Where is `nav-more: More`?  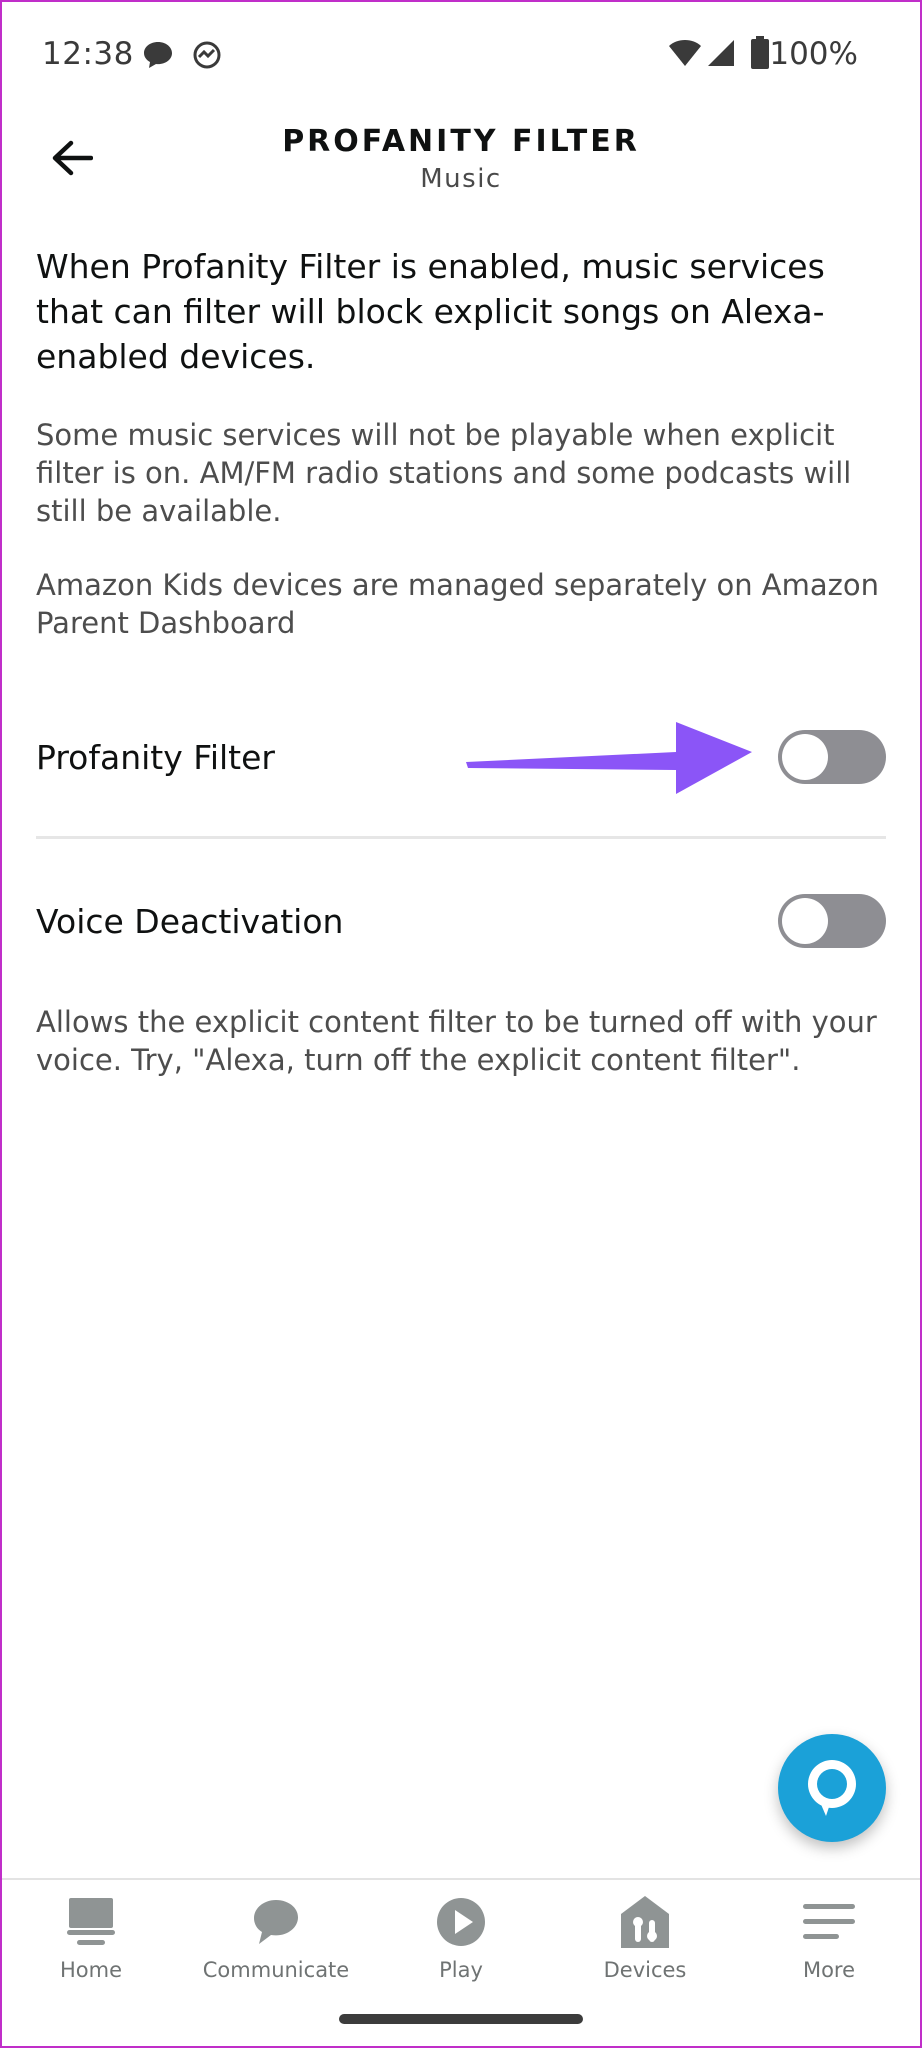
nav-more: More is located at coordinates (829, 1949).